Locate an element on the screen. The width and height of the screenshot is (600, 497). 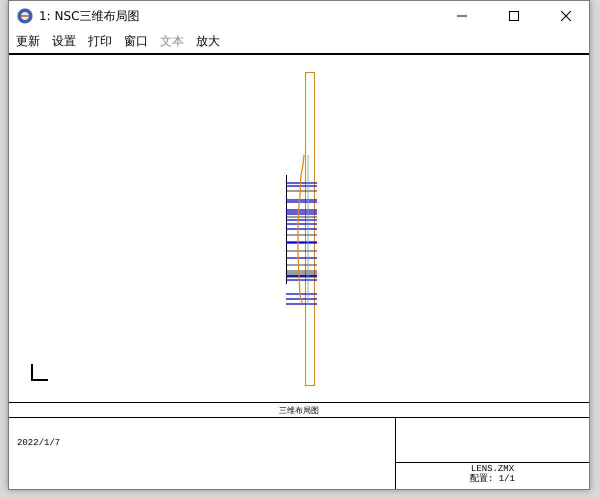
maximize-icon is located at coordinates (514, 16).